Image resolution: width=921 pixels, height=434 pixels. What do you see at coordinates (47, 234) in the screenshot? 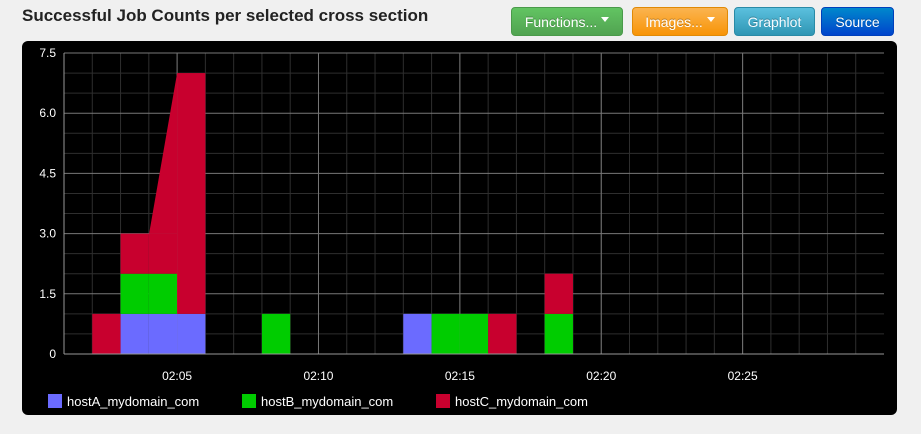
I see `y-tick-label: 3.0` at bounding box center [47, 234].